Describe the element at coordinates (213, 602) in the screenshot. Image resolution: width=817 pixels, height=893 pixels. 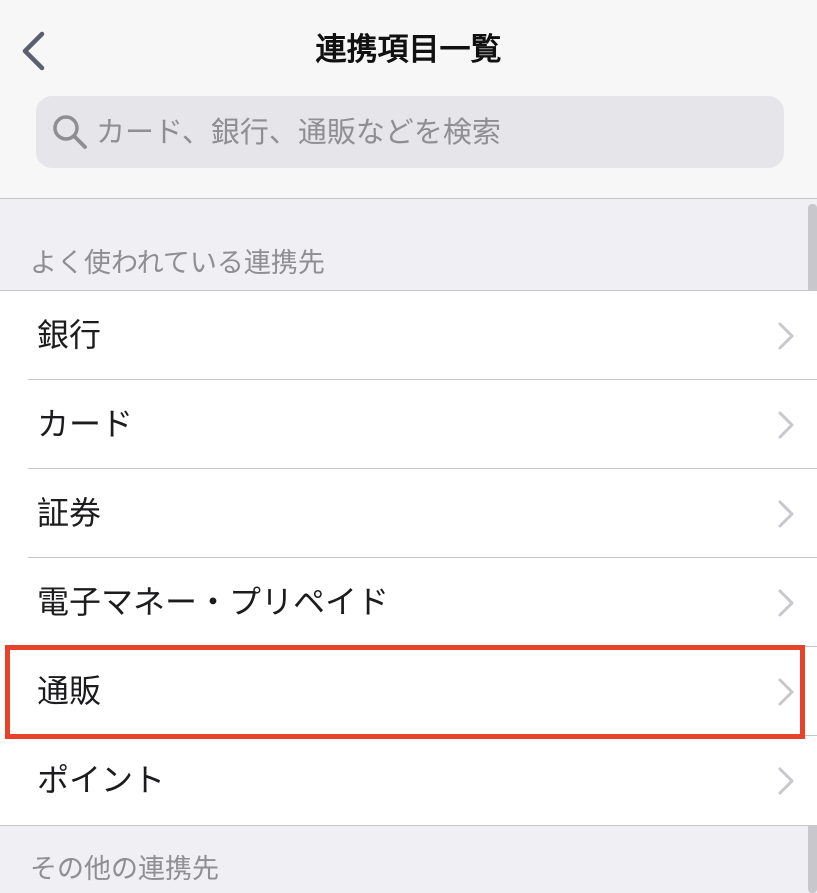
I see `list-item-label: 電子マネー・プリペイド` at that location.